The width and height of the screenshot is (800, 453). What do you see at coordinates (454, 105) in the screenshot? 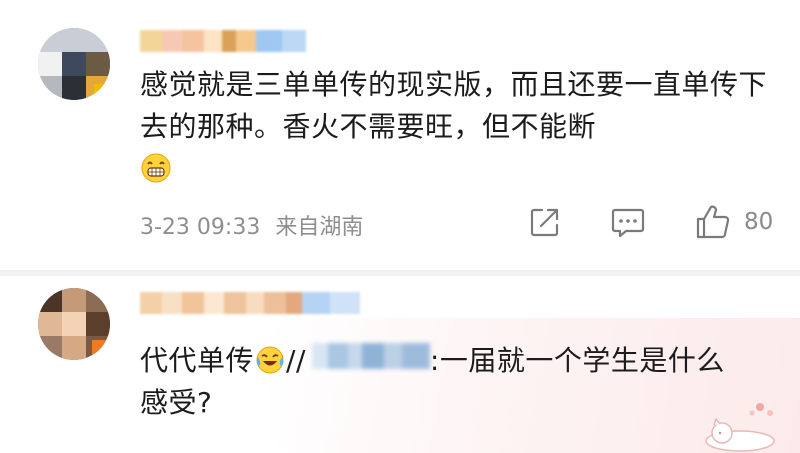
I see `comment-text-body: 感觉就是三单单传的现实版，而且还要一直单传下去的那种。香火不需要旺，但不能断` at bounding box center [454, 105].